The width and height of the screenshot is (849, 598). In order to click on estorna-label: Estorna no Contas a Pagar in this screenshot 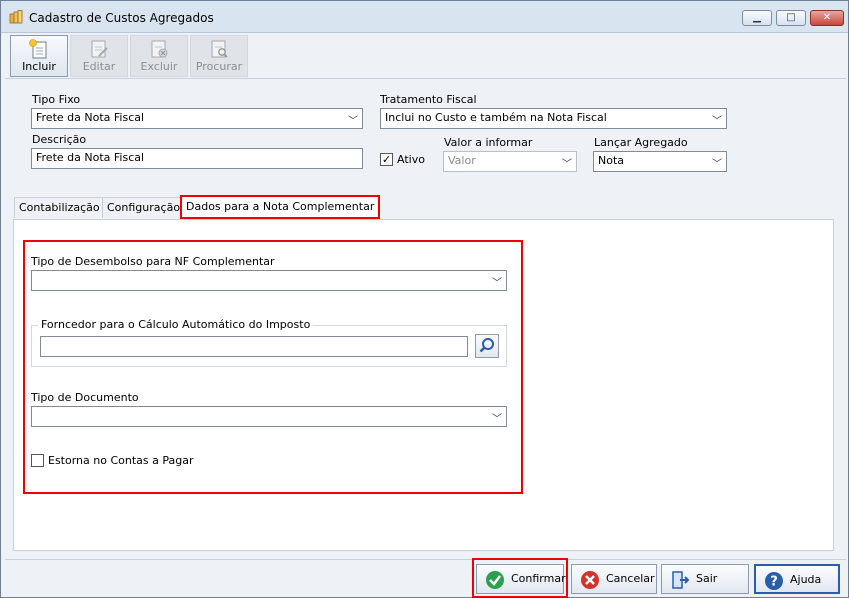, I will do `click(121, 460)`.